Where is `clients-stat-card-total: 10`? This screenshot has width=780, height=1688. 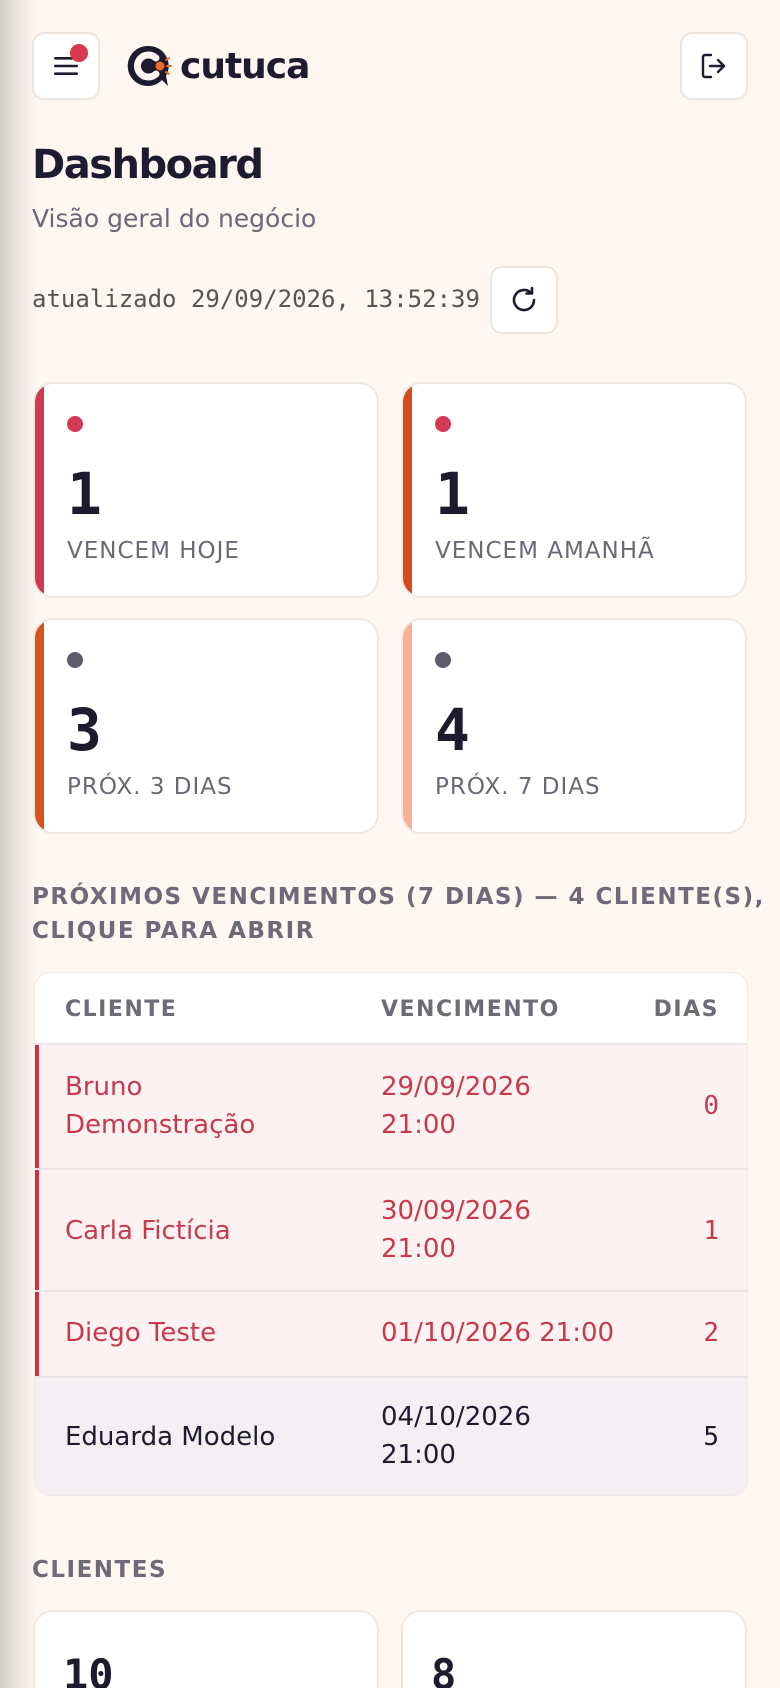 clients-stat-card-total: 10 is located at coordinates (206, 1649).